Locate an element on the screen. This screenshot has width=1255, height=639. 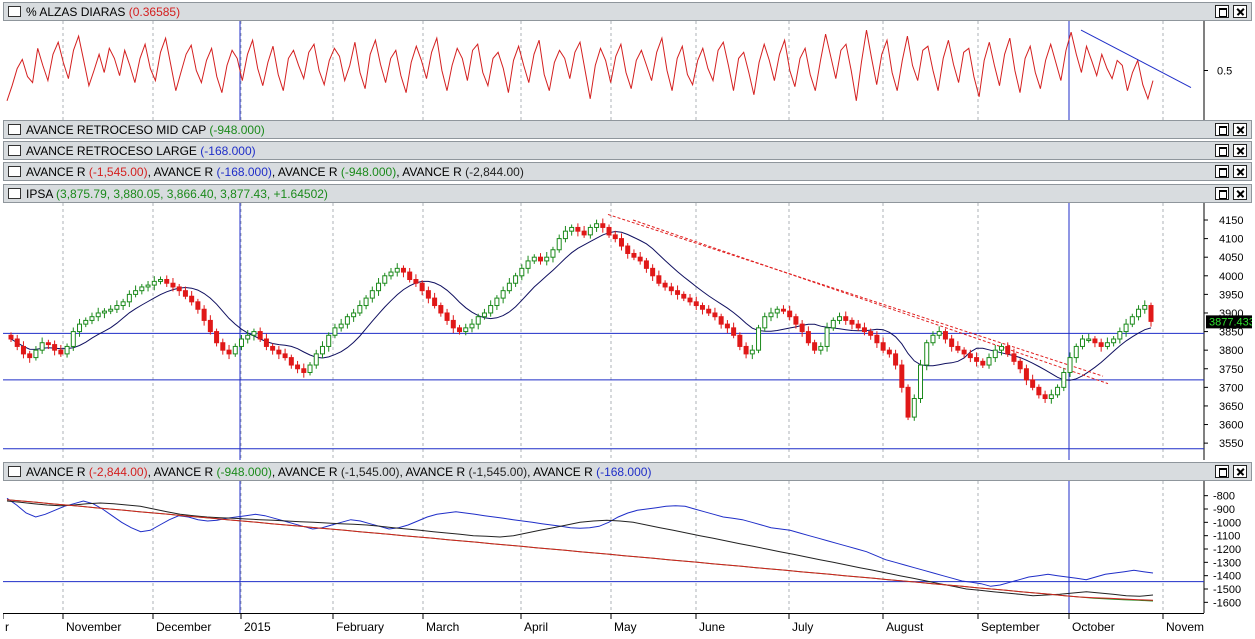
x-tick-label: February is located at coordinates (360, 627).